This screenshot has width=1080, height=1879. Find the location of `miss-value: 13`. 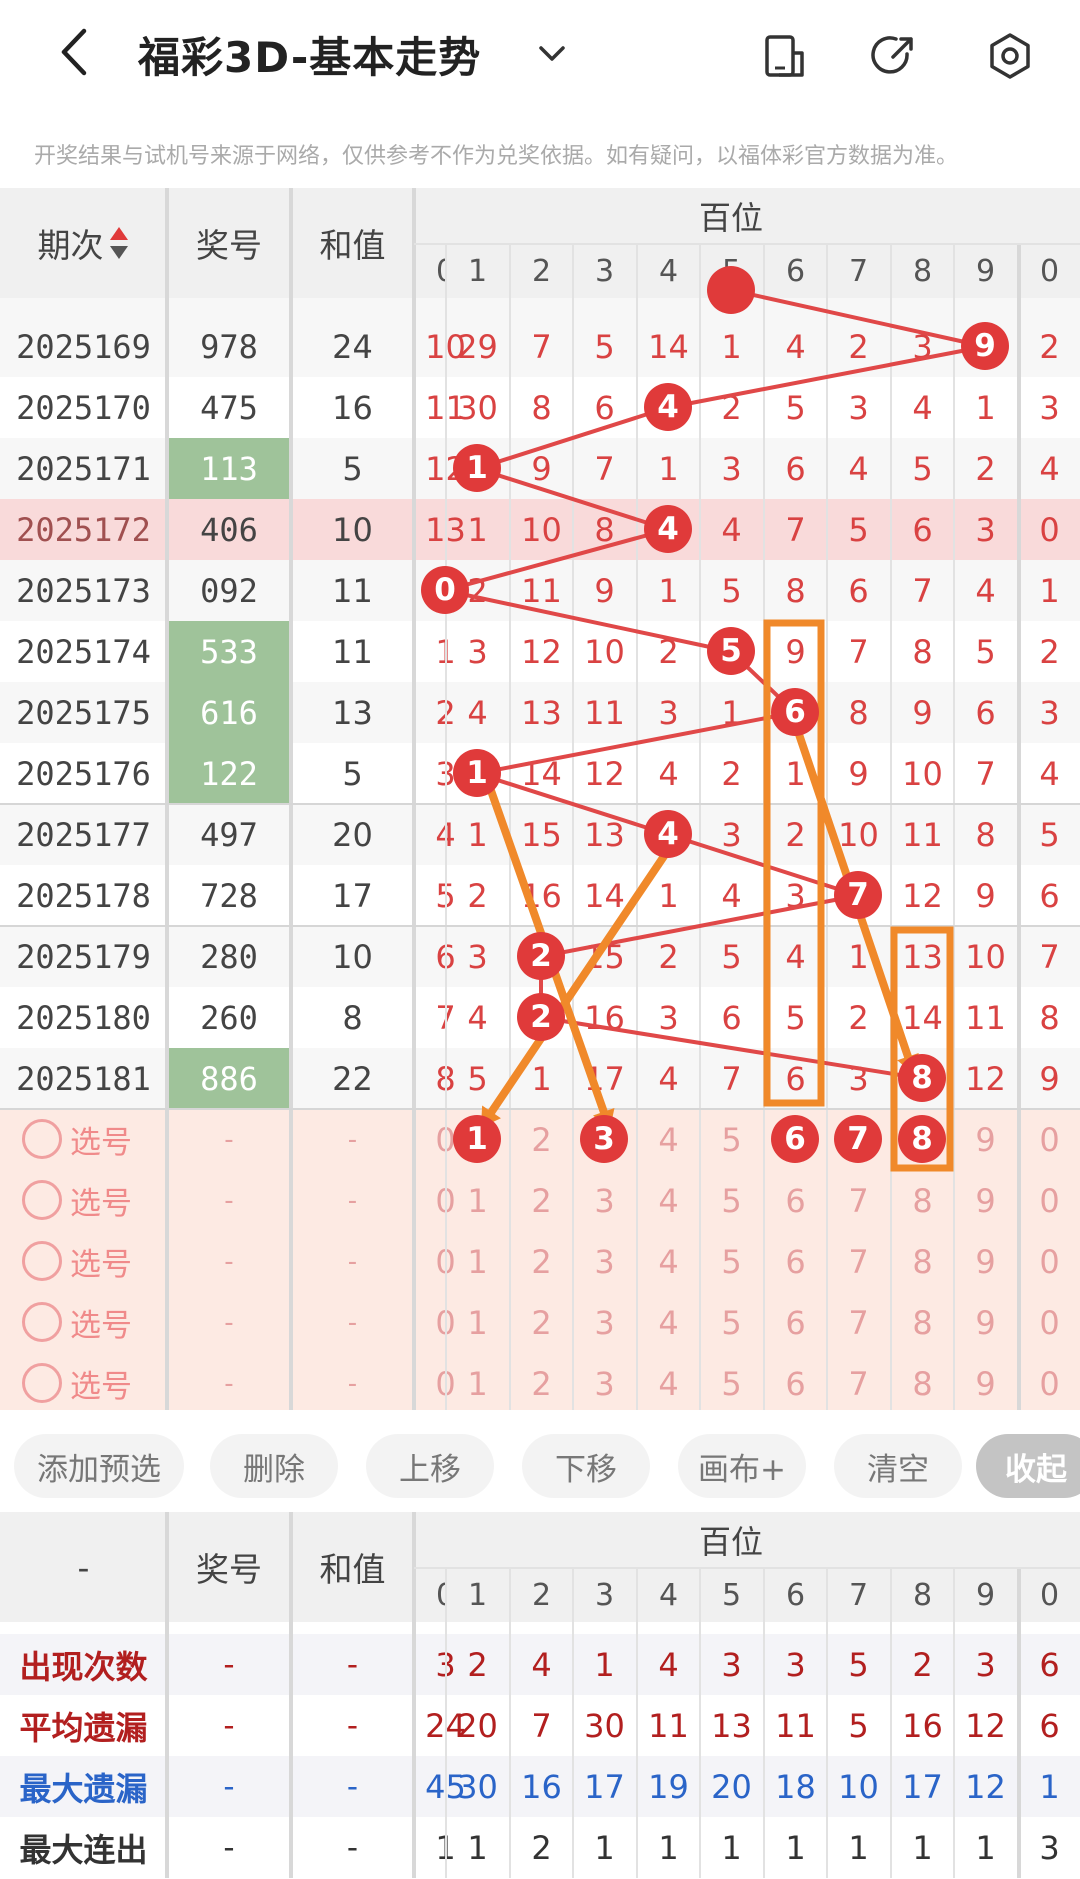

miss-value: 13 is located at coordinates (541, 712).